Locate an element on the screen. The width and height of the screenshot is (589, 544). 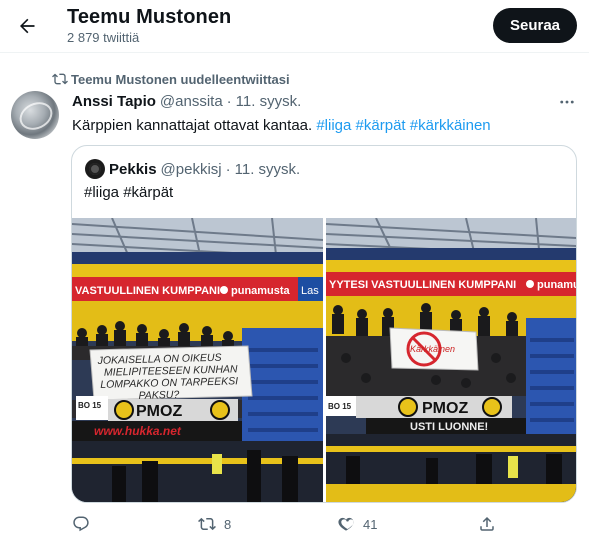
quoted-author-line: Pekkis @pekkisj · 11. syysk. is located at coordinates (204, 169).